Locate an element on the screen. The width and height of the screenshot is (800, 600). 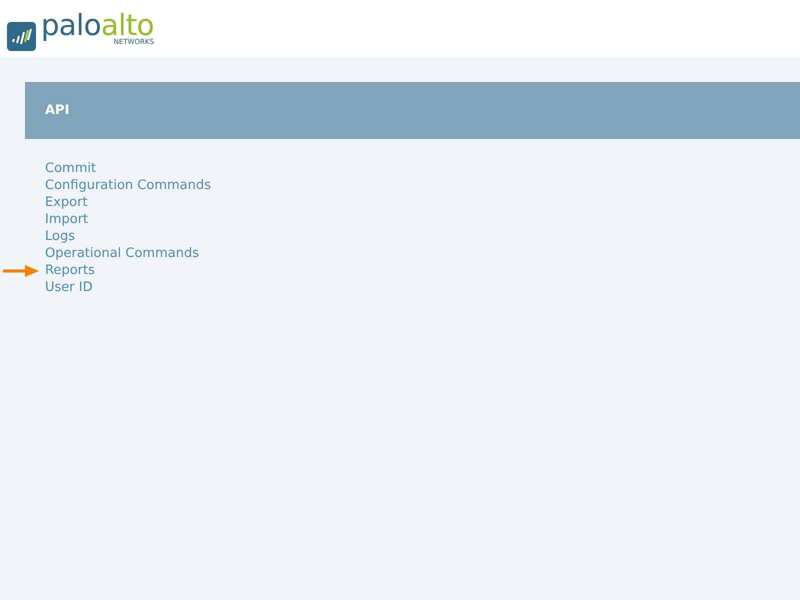
api-link: Configuration Commands is located at coordinates (128, 185).